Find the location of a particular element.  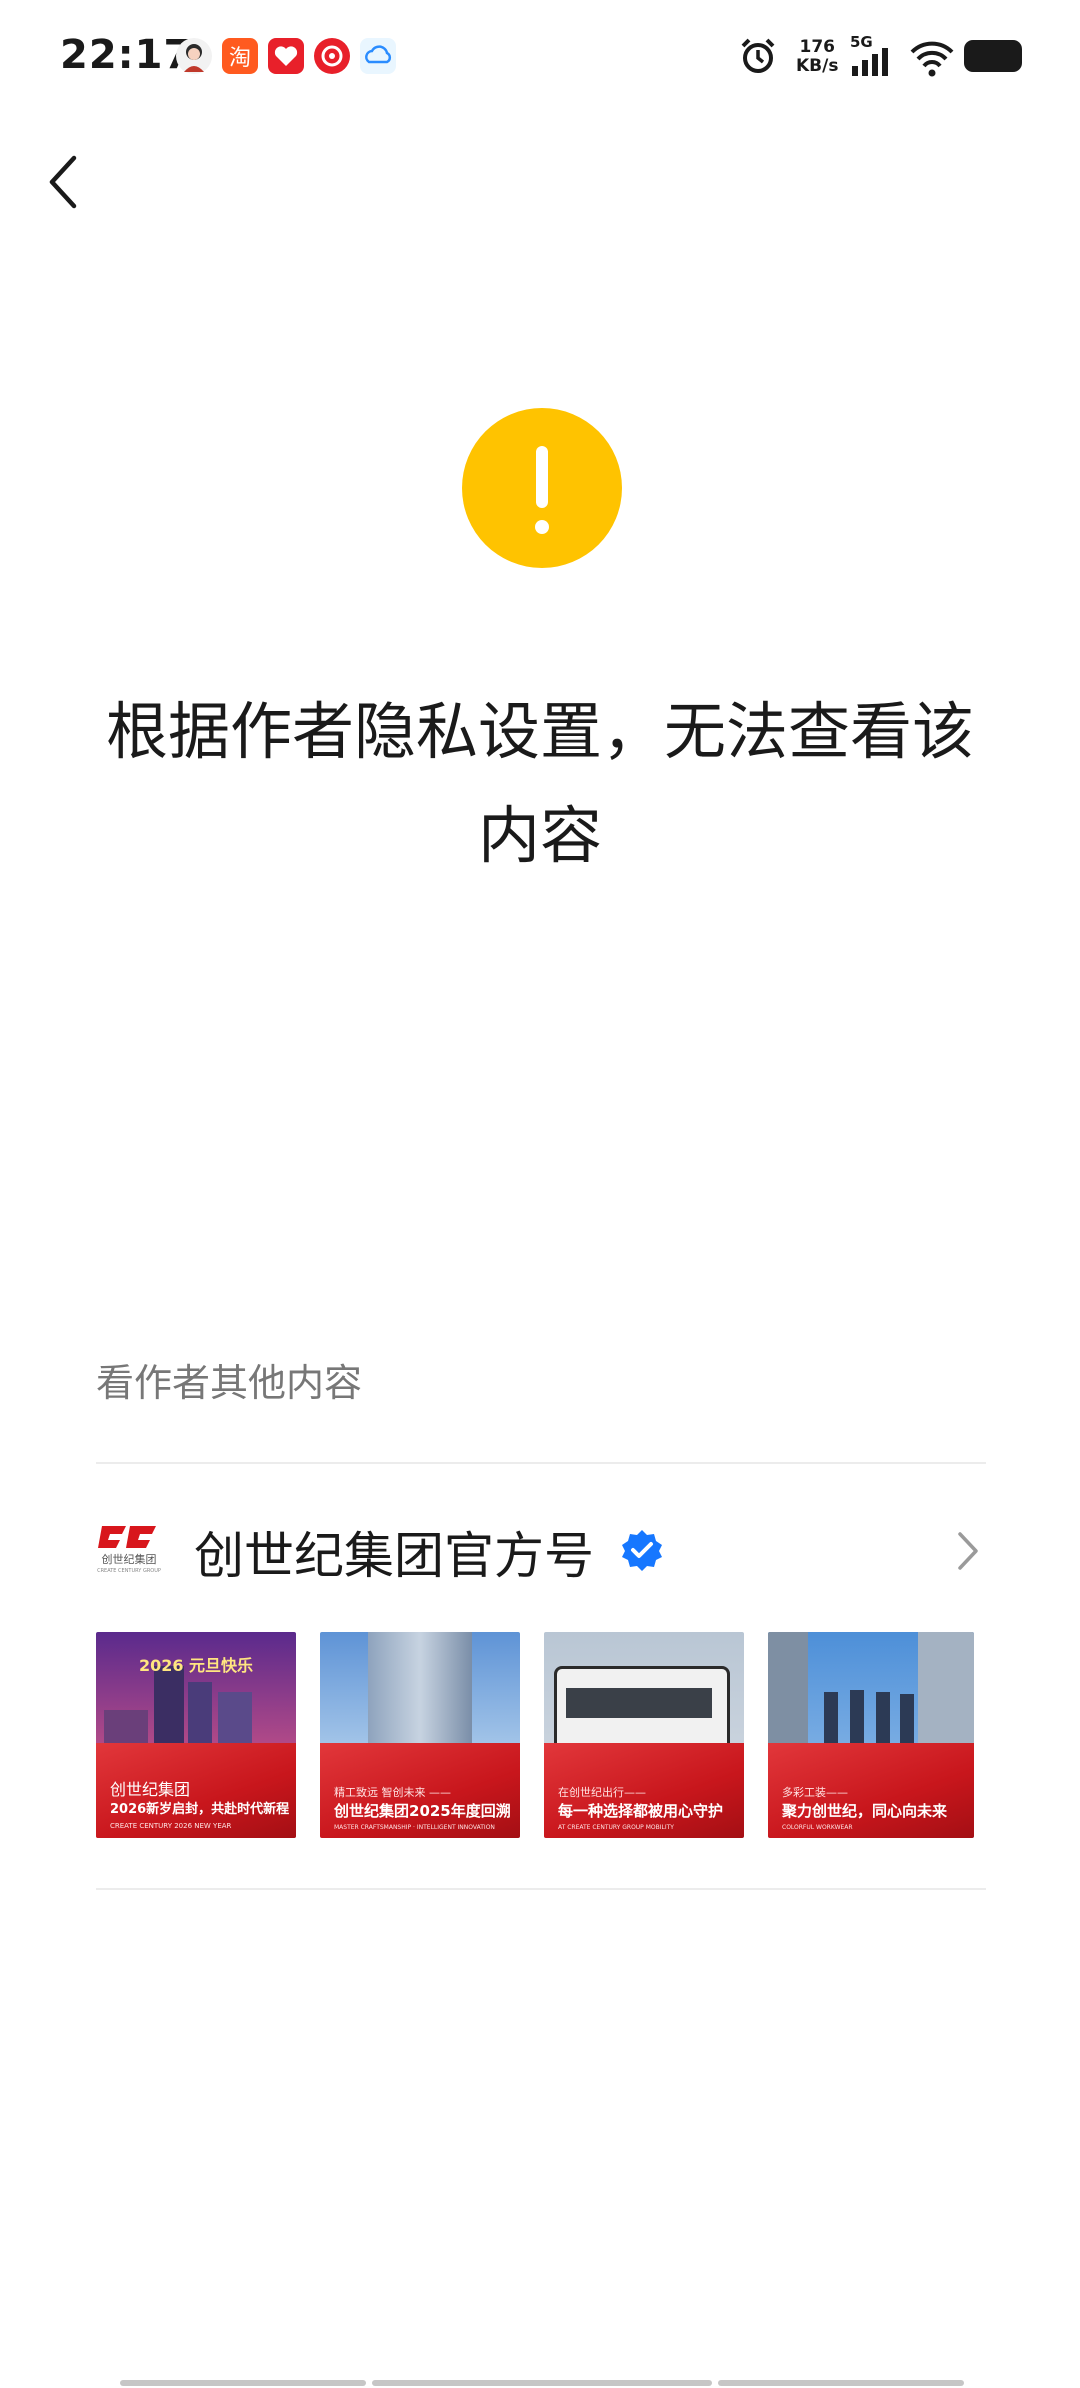

author-logo: 创世纪集团 CREATE CENTURY GROUP is located at coordinates (129, 1548).